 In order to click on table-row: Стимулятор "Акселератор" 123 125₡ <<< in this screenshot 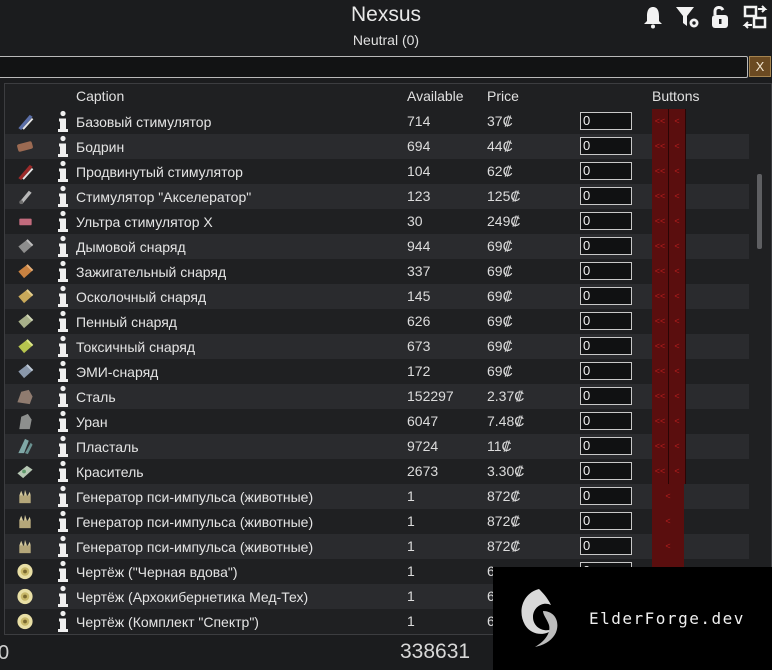, I will do `click(377, 196)`.